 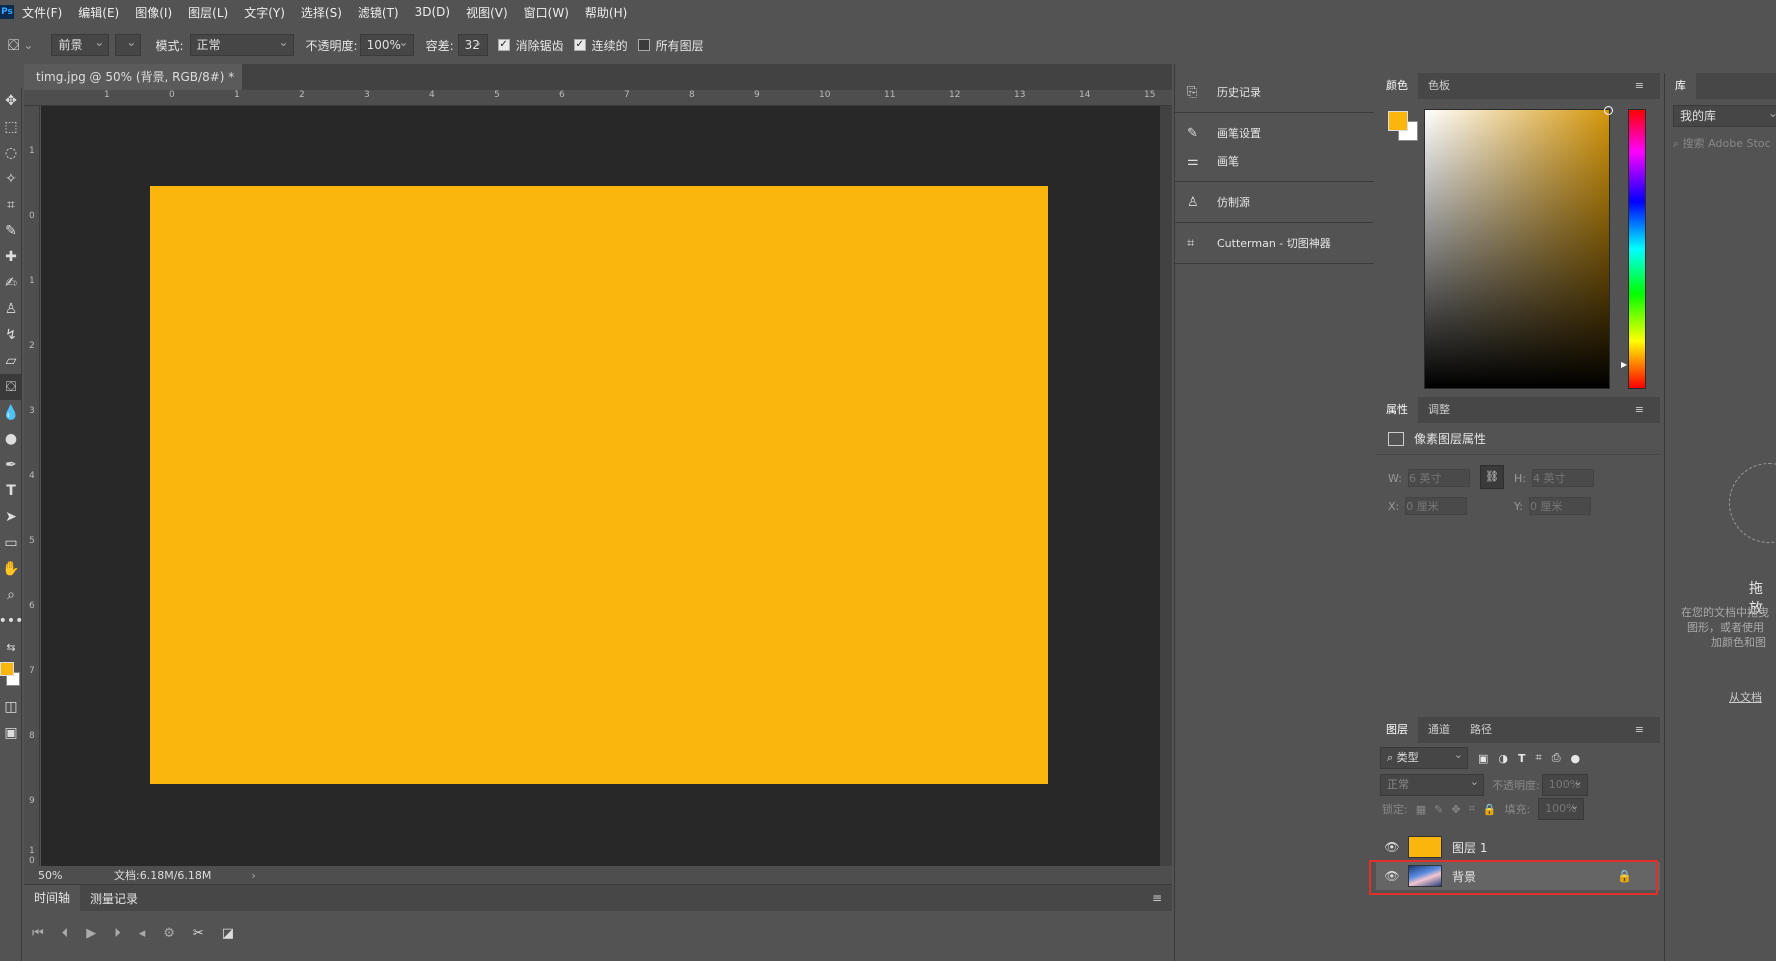 What do you see at coordinates (1633, 249) in the screenshot?
I see `hue-slider: ▶` at bounding box center [1633, 249].